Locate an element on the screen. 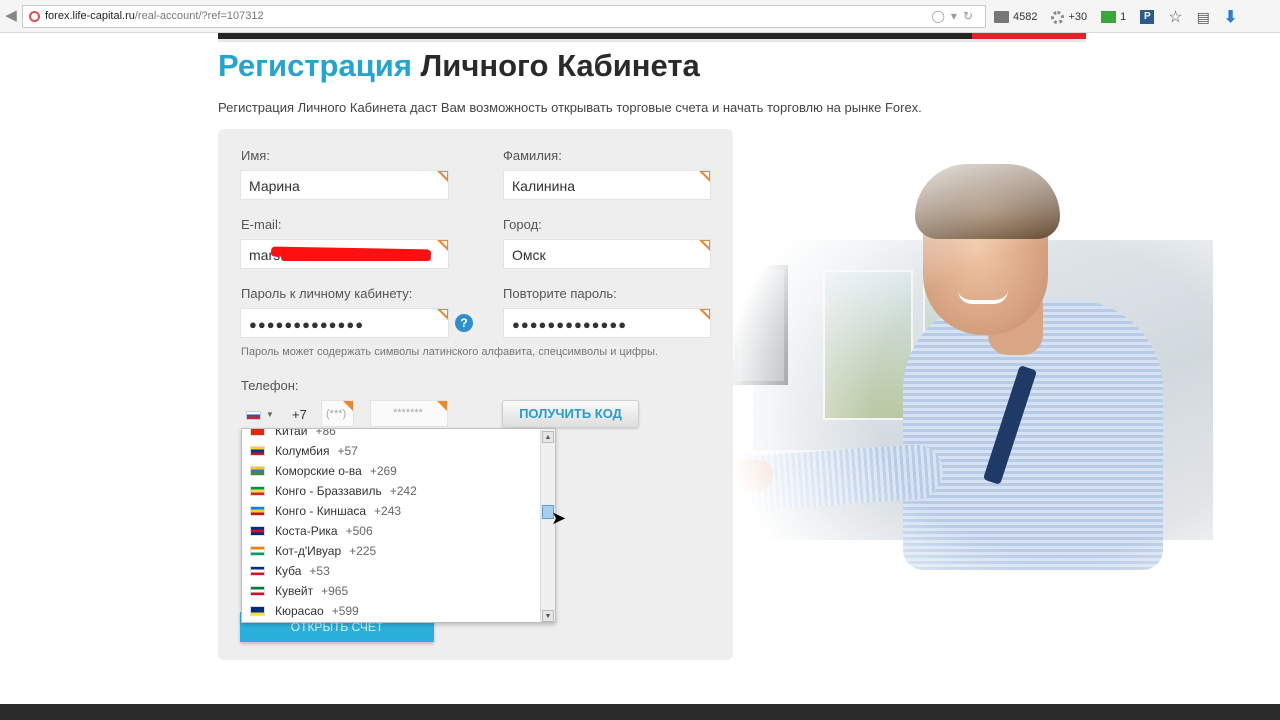 The image size is (1280, 720). address-bar-icons: ◯▾↻ is located at coordinates (955, 16).